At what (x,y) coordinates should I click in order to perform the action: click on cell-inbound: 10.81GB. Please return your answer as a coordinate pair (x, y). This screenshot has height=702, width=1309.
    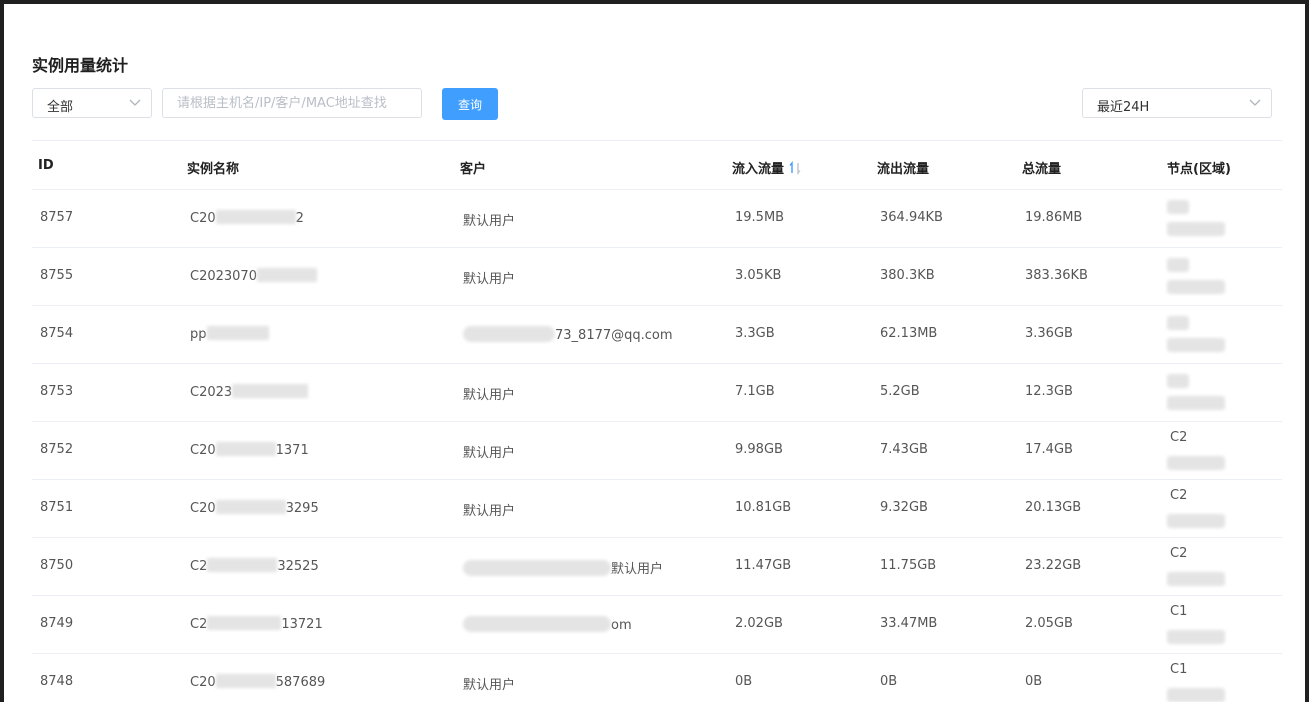
    Looking at the image, I should click on (763, 507).